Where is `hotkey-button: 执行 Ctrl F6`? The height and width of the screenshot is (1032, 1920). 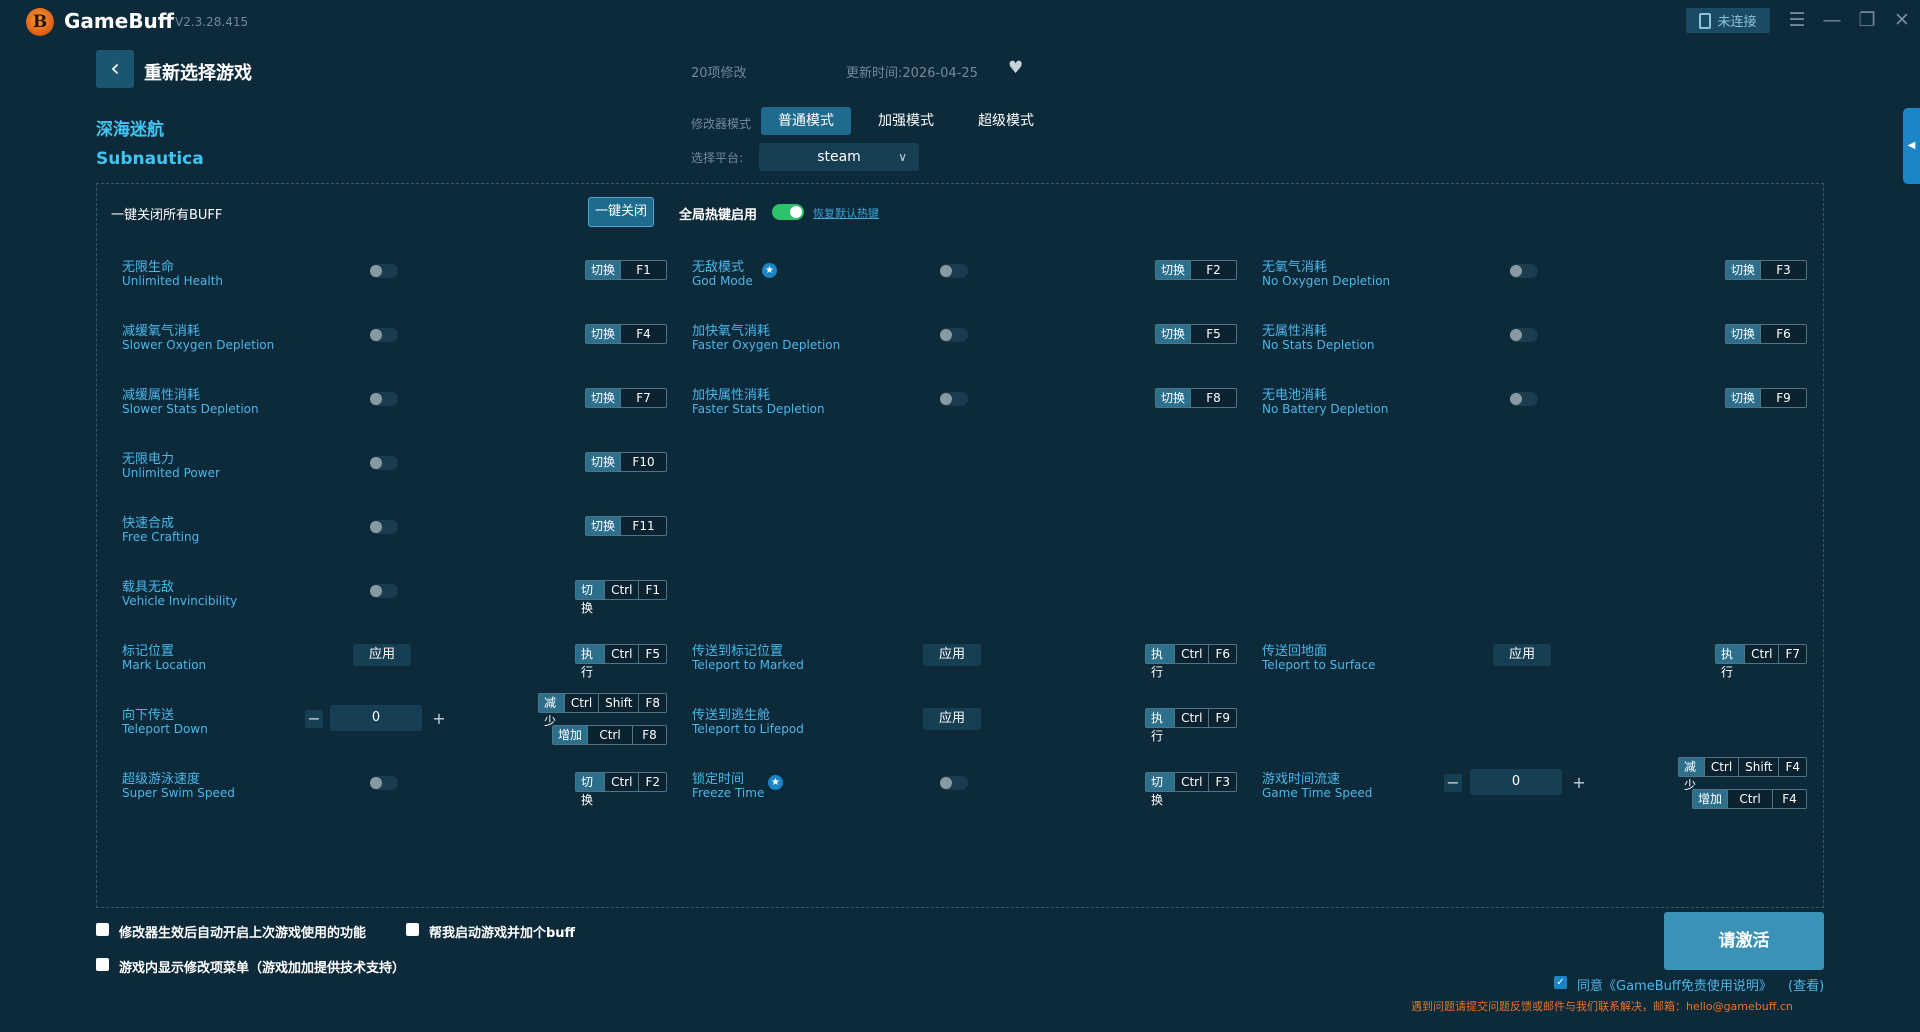 hotkey-button: 执行 Ctrl F6 is located at coordinates (1191, 661).